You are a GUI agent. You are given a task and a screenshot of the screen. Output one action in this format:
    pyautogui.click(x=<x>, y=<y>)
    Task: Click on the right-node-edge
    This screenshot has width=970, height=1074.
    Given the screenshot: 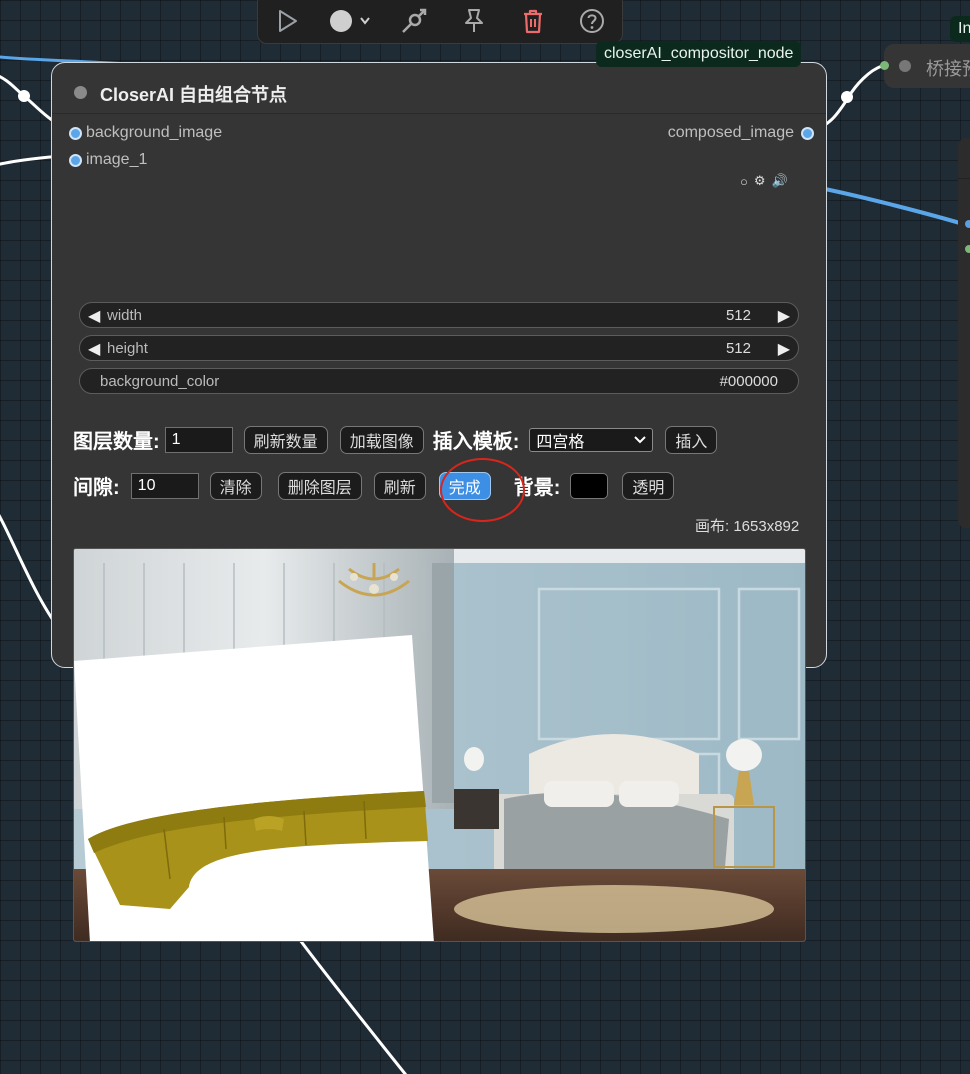 What is the action you would take?
    pyautogui.click(x=964, y=333)
    